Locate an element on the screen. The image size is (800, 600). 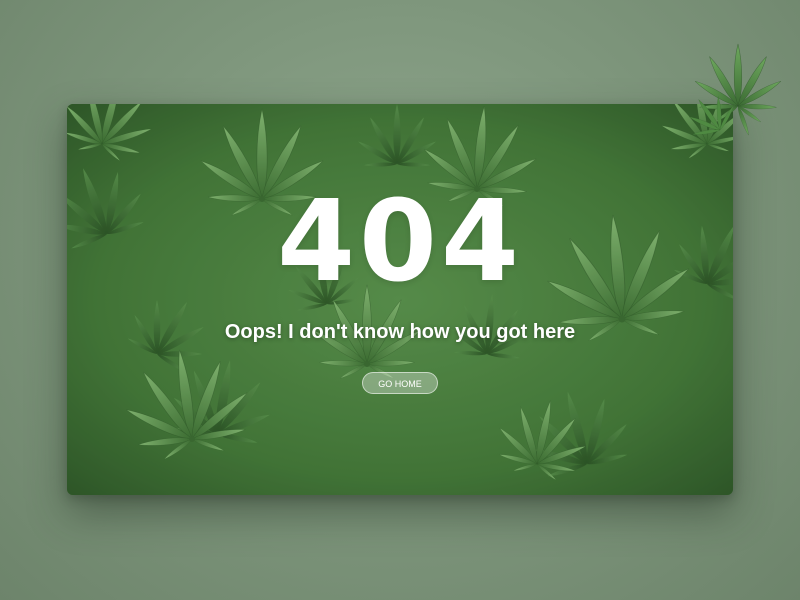
decorative-leaf-icon is located at coordinates (735, 90).